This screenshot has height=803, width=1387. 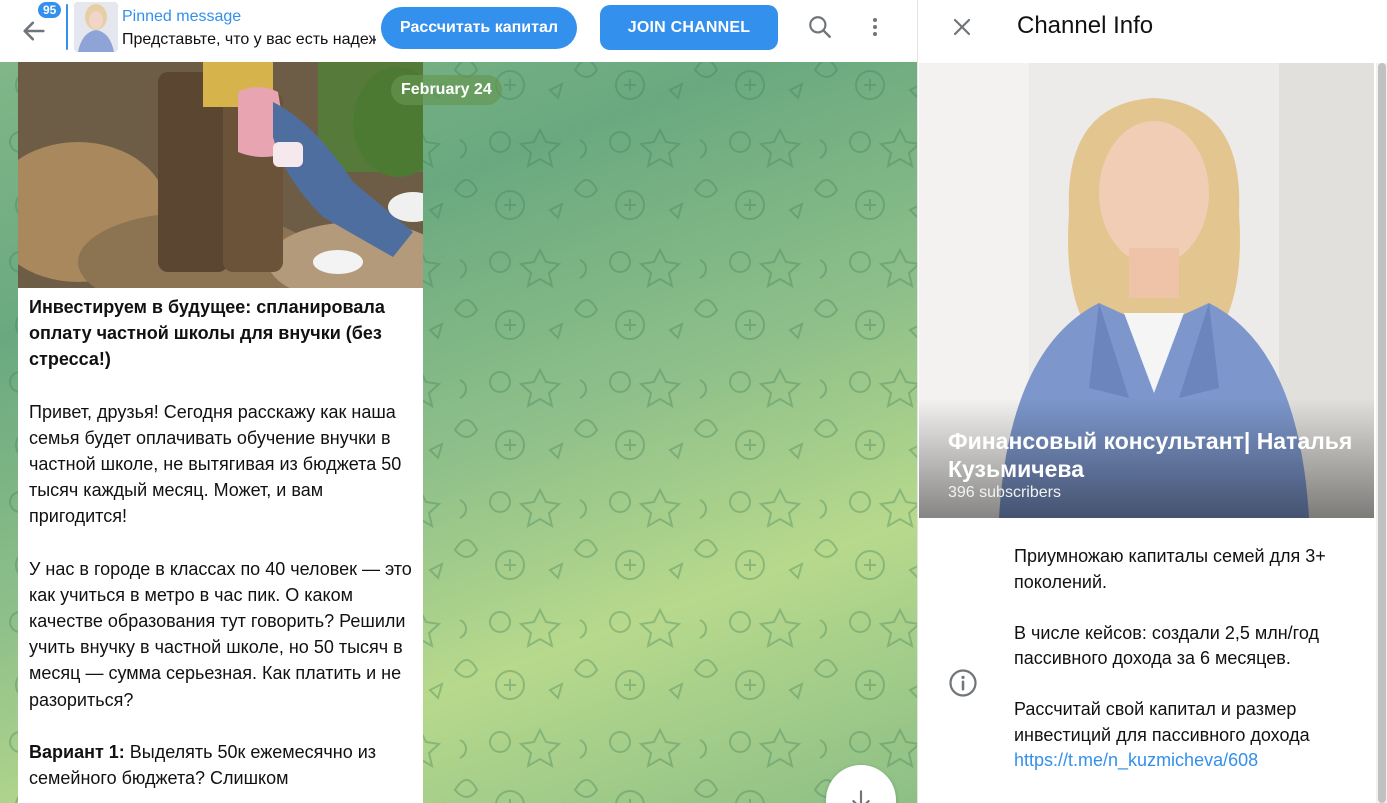 What do you see at coordinates (77, 751) in the screenshot?
I see `variant-label: Вариант 1:` at bounding box center [77, 751].